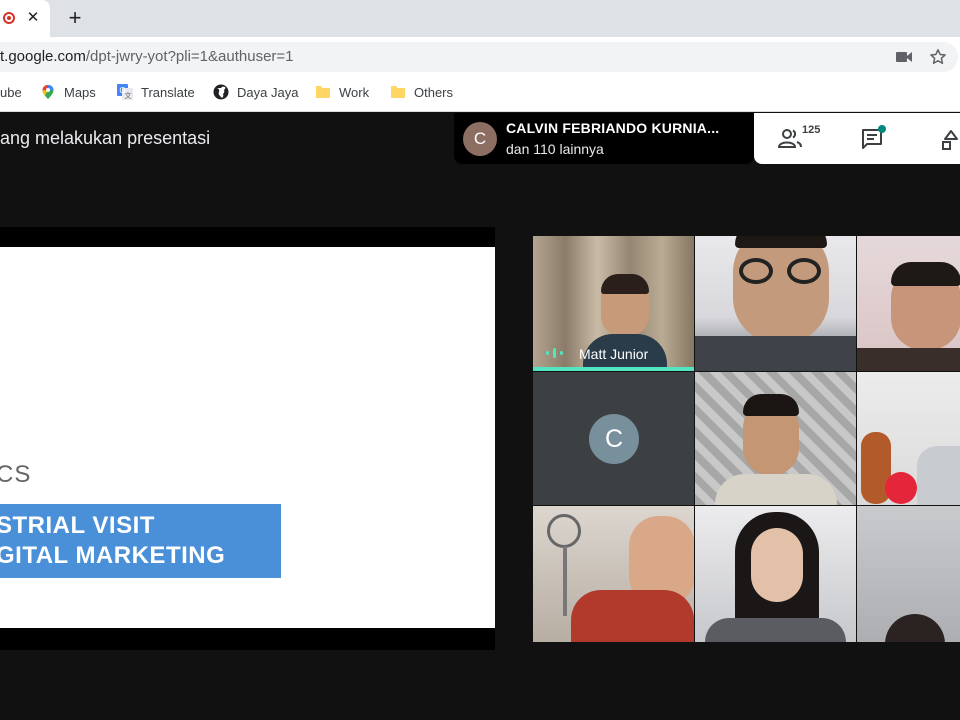  What do you see at coordinates (613, 303) in the screenshot?
I see `participant-tile: Matt Junior` at bounding box center [613, 303].